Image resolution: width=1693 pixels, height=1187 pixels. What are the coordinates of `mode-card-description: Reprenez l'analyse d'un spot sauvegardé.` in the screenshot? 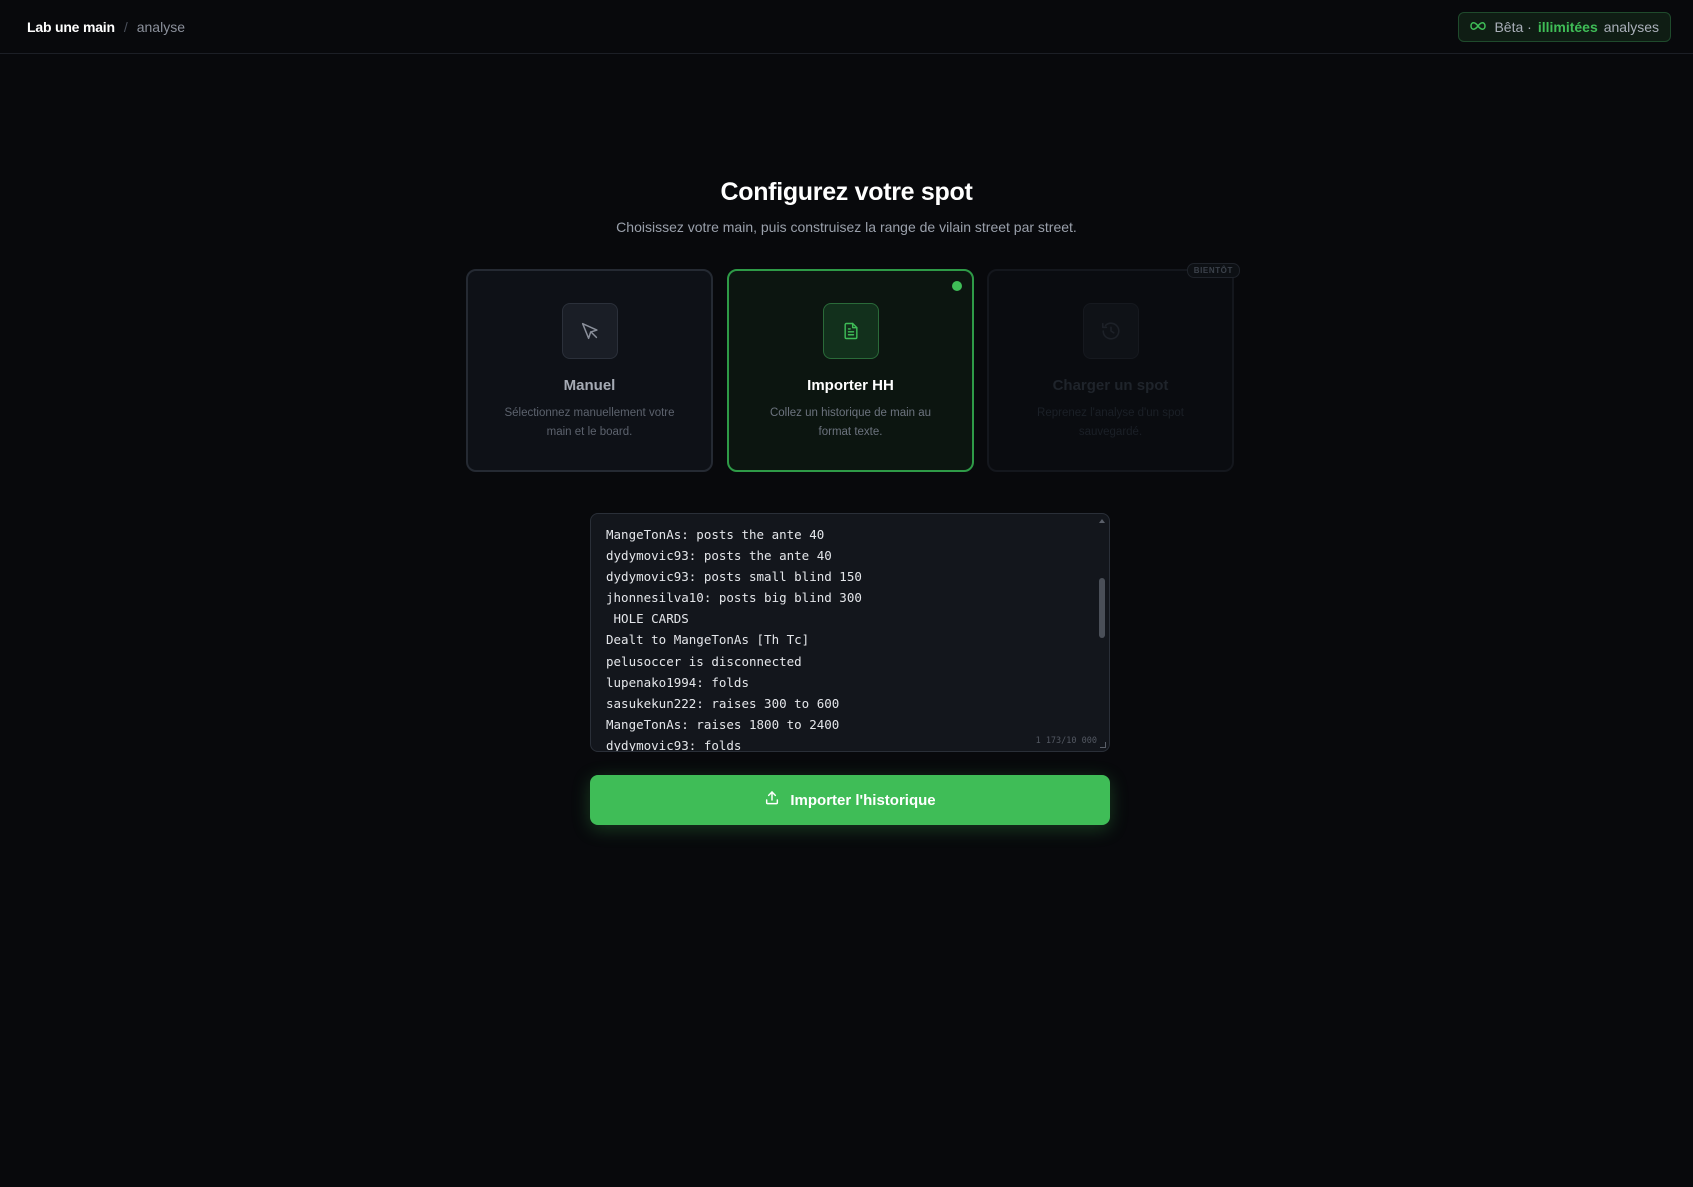 It's located at (1110, 422).